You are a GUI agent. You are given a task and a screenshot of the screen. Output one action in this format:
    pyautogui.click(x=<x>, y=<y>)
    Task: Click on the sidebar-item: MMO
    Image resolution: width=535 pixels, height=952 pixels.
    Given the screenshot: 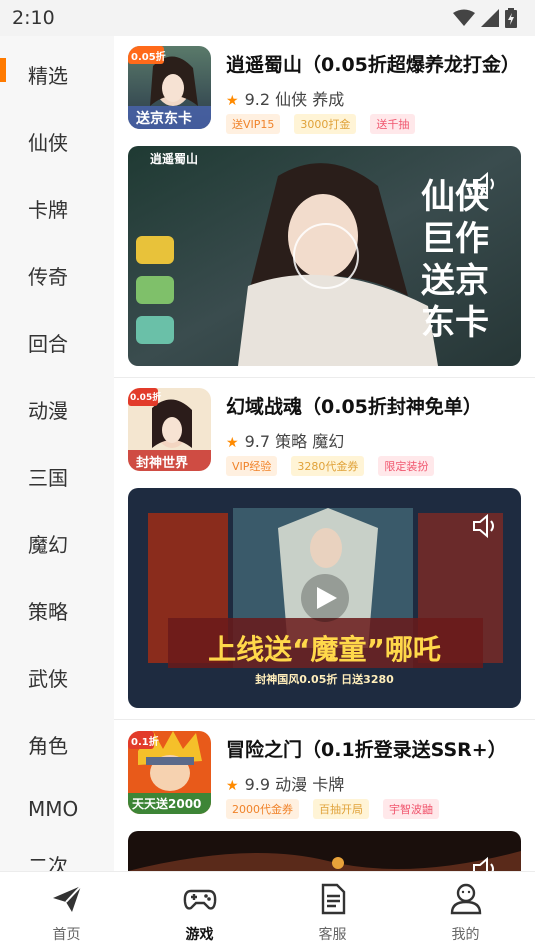 What is the action you would take?
    pyautogui.click(x=57, y=807)
    